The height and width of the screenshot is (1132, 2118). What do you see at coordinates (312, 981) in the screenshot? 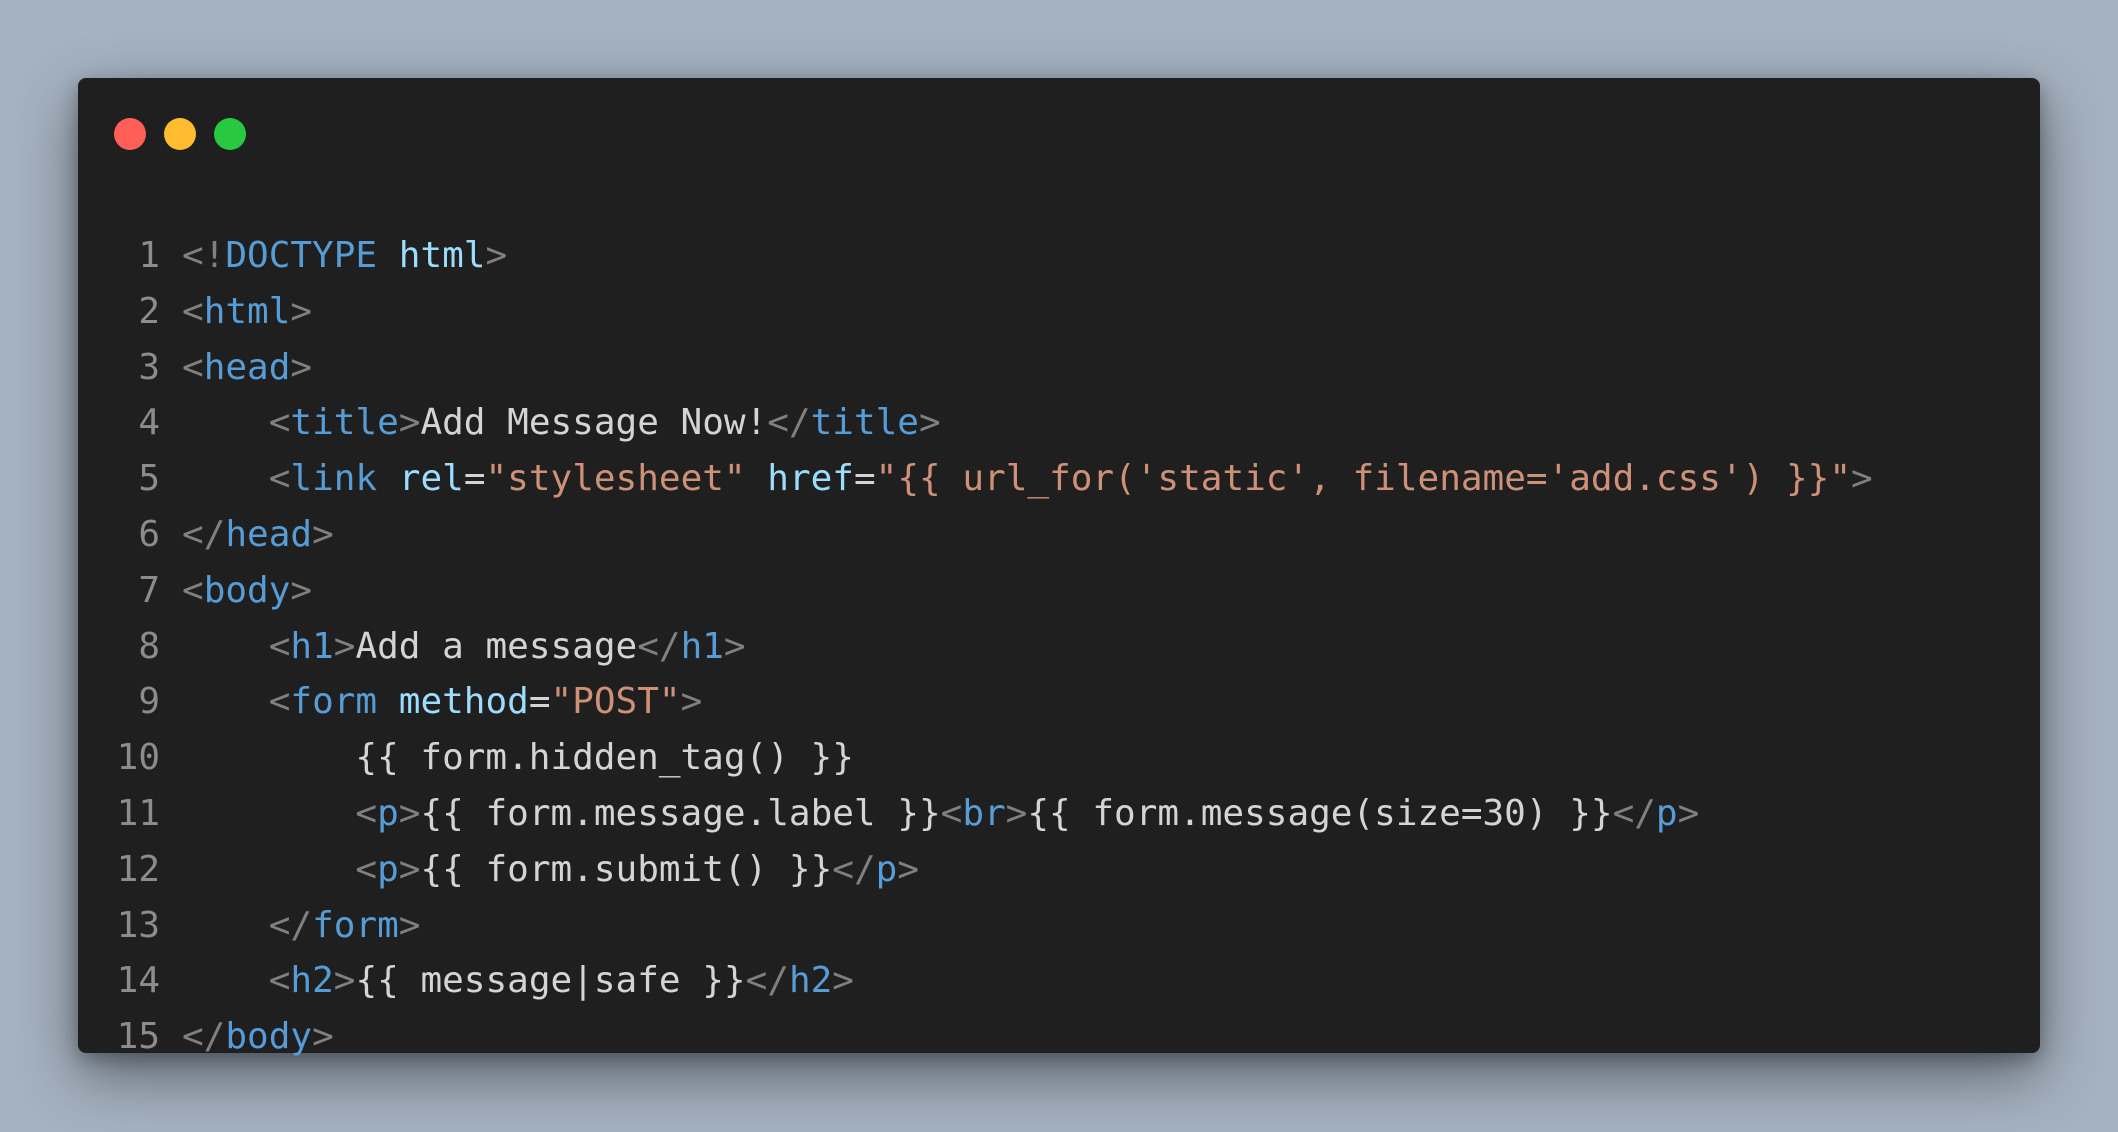
I see `tag-token: h2` at bounding box center [312, 981].